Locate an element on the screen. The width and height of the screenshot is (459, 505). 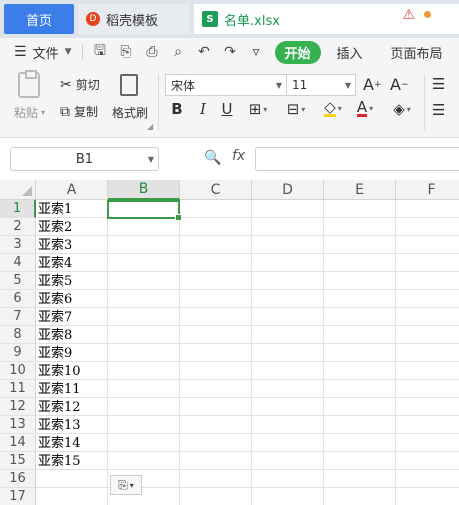
cell-a12: 亚索12 is located at coordinates (59, 408).